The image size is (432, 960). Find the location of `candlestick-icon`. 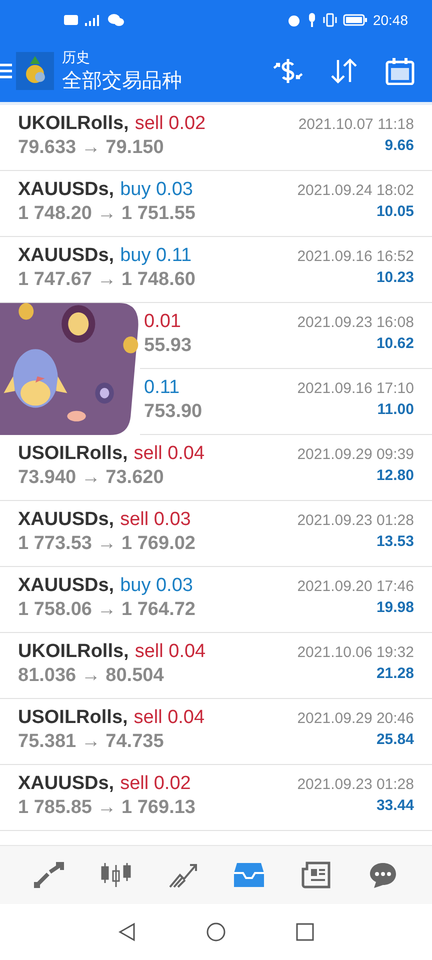

candlestick-icon is located at coordinates (116, 875).